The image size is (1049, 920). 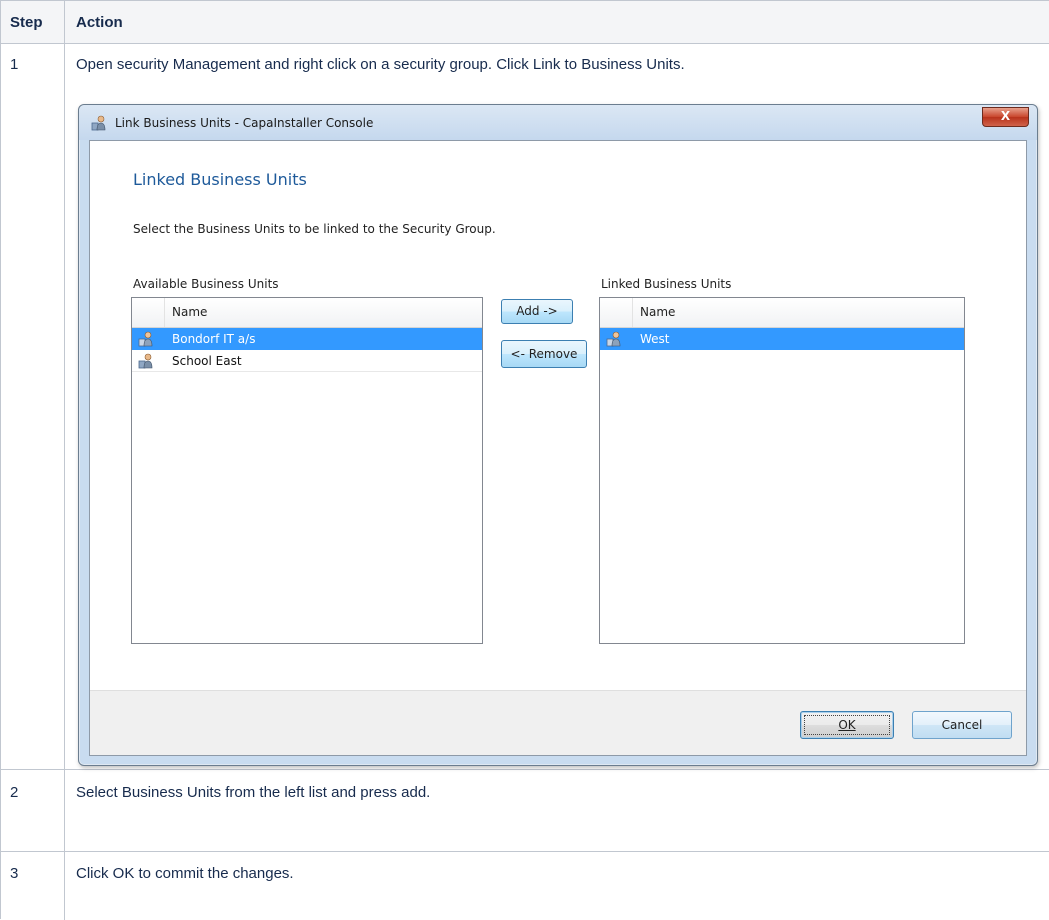 What do you see at coordinates (307, 313) in the screenshot?
I see `available-list-header: Name` at bounding box center [307, 313].